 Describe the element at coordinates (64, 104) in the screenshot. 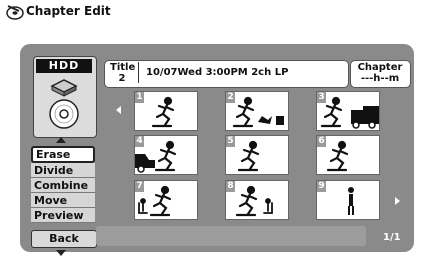

I see `hdd-disc-icon` at that location.